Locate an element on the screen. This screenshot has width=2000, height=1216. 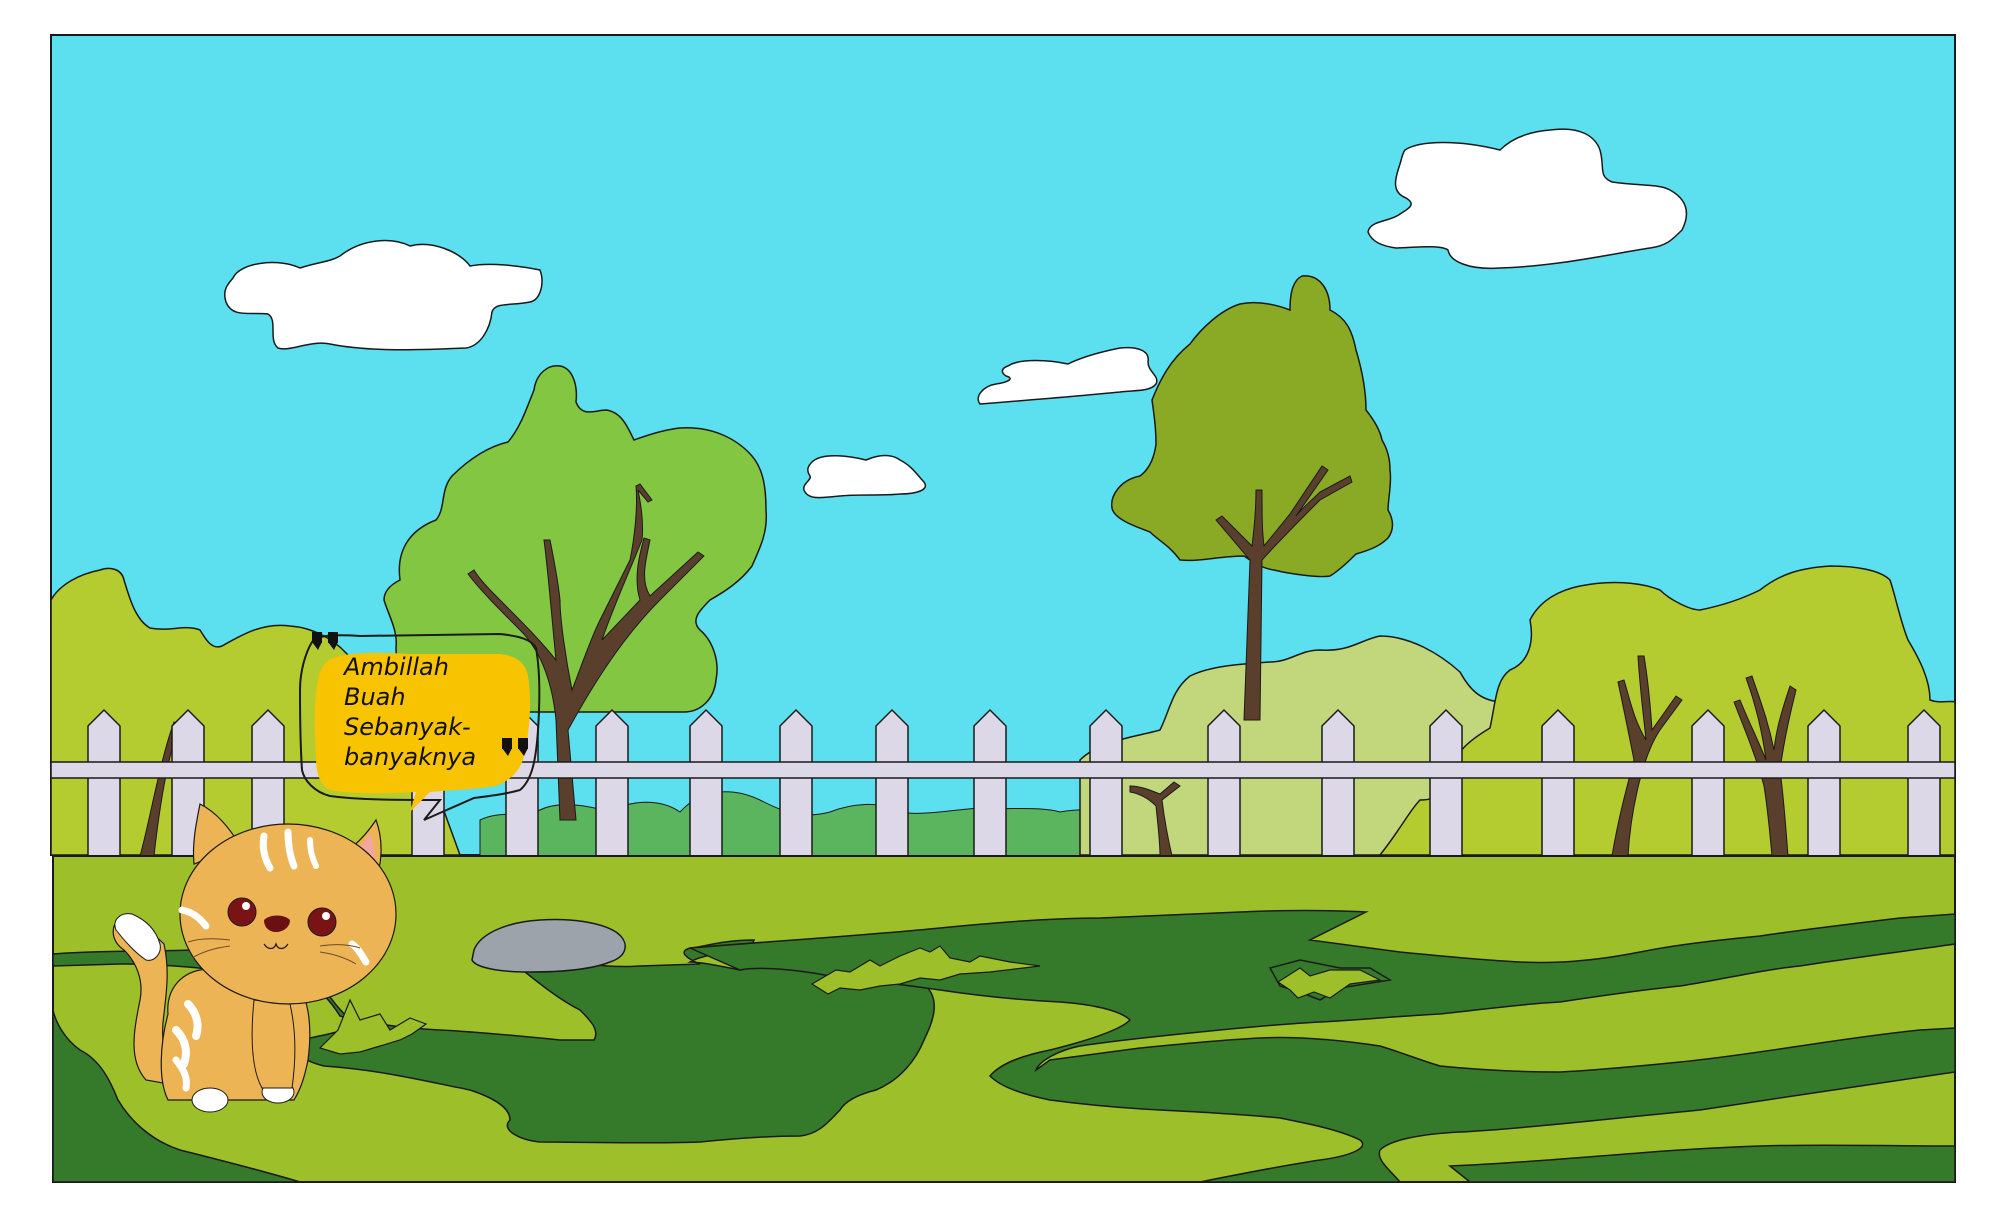
dialogue-line: Sebanyak- is located at coordinates (407, 727).